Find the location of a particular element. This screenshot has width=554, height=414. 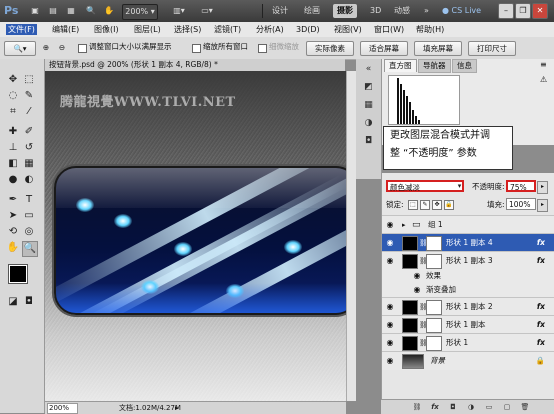

close-icon: ✕ is located at coordinates (540, 11).